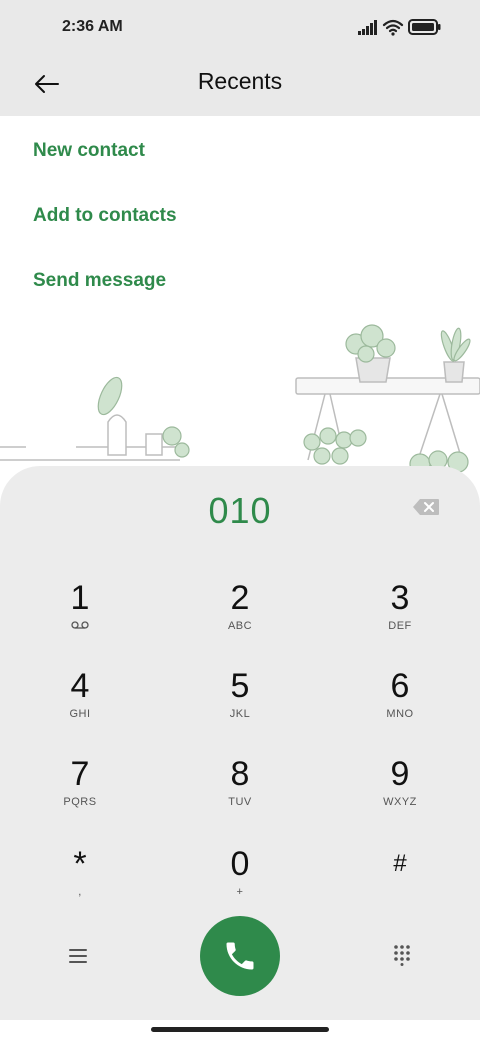  I want to click on app-bar: Recents, so click(240, 86).